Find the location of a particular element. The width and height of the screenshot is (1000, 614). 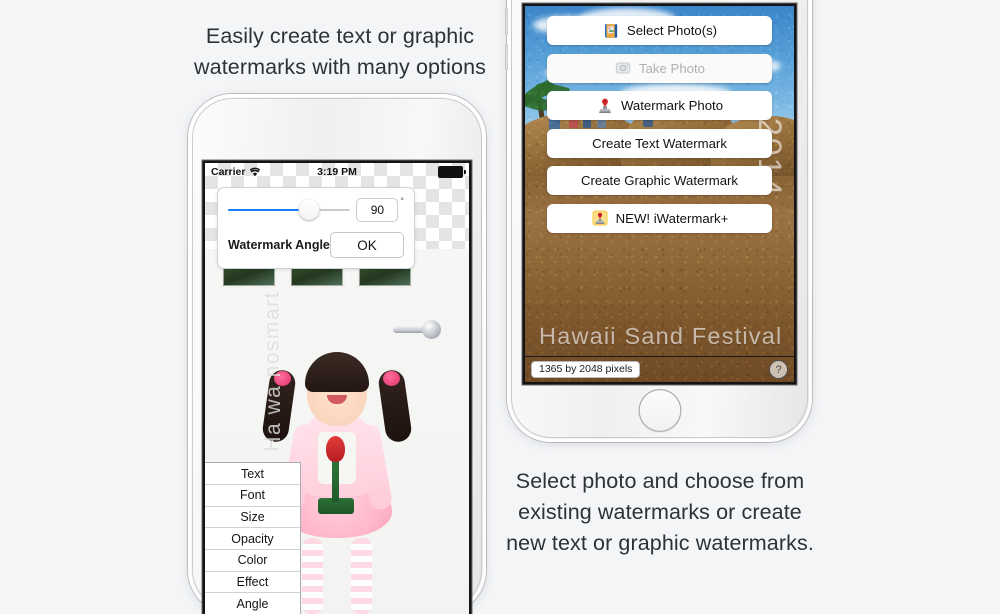

photo-watermark-text: Hawaii Sand Festival is located at coordinates (661, 336).